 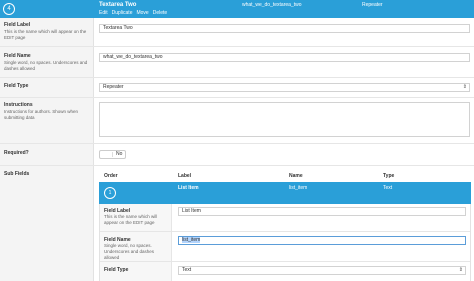 I want to click on field-actions: Edit Duplicate Move Delete, so click(x=133, y=13).